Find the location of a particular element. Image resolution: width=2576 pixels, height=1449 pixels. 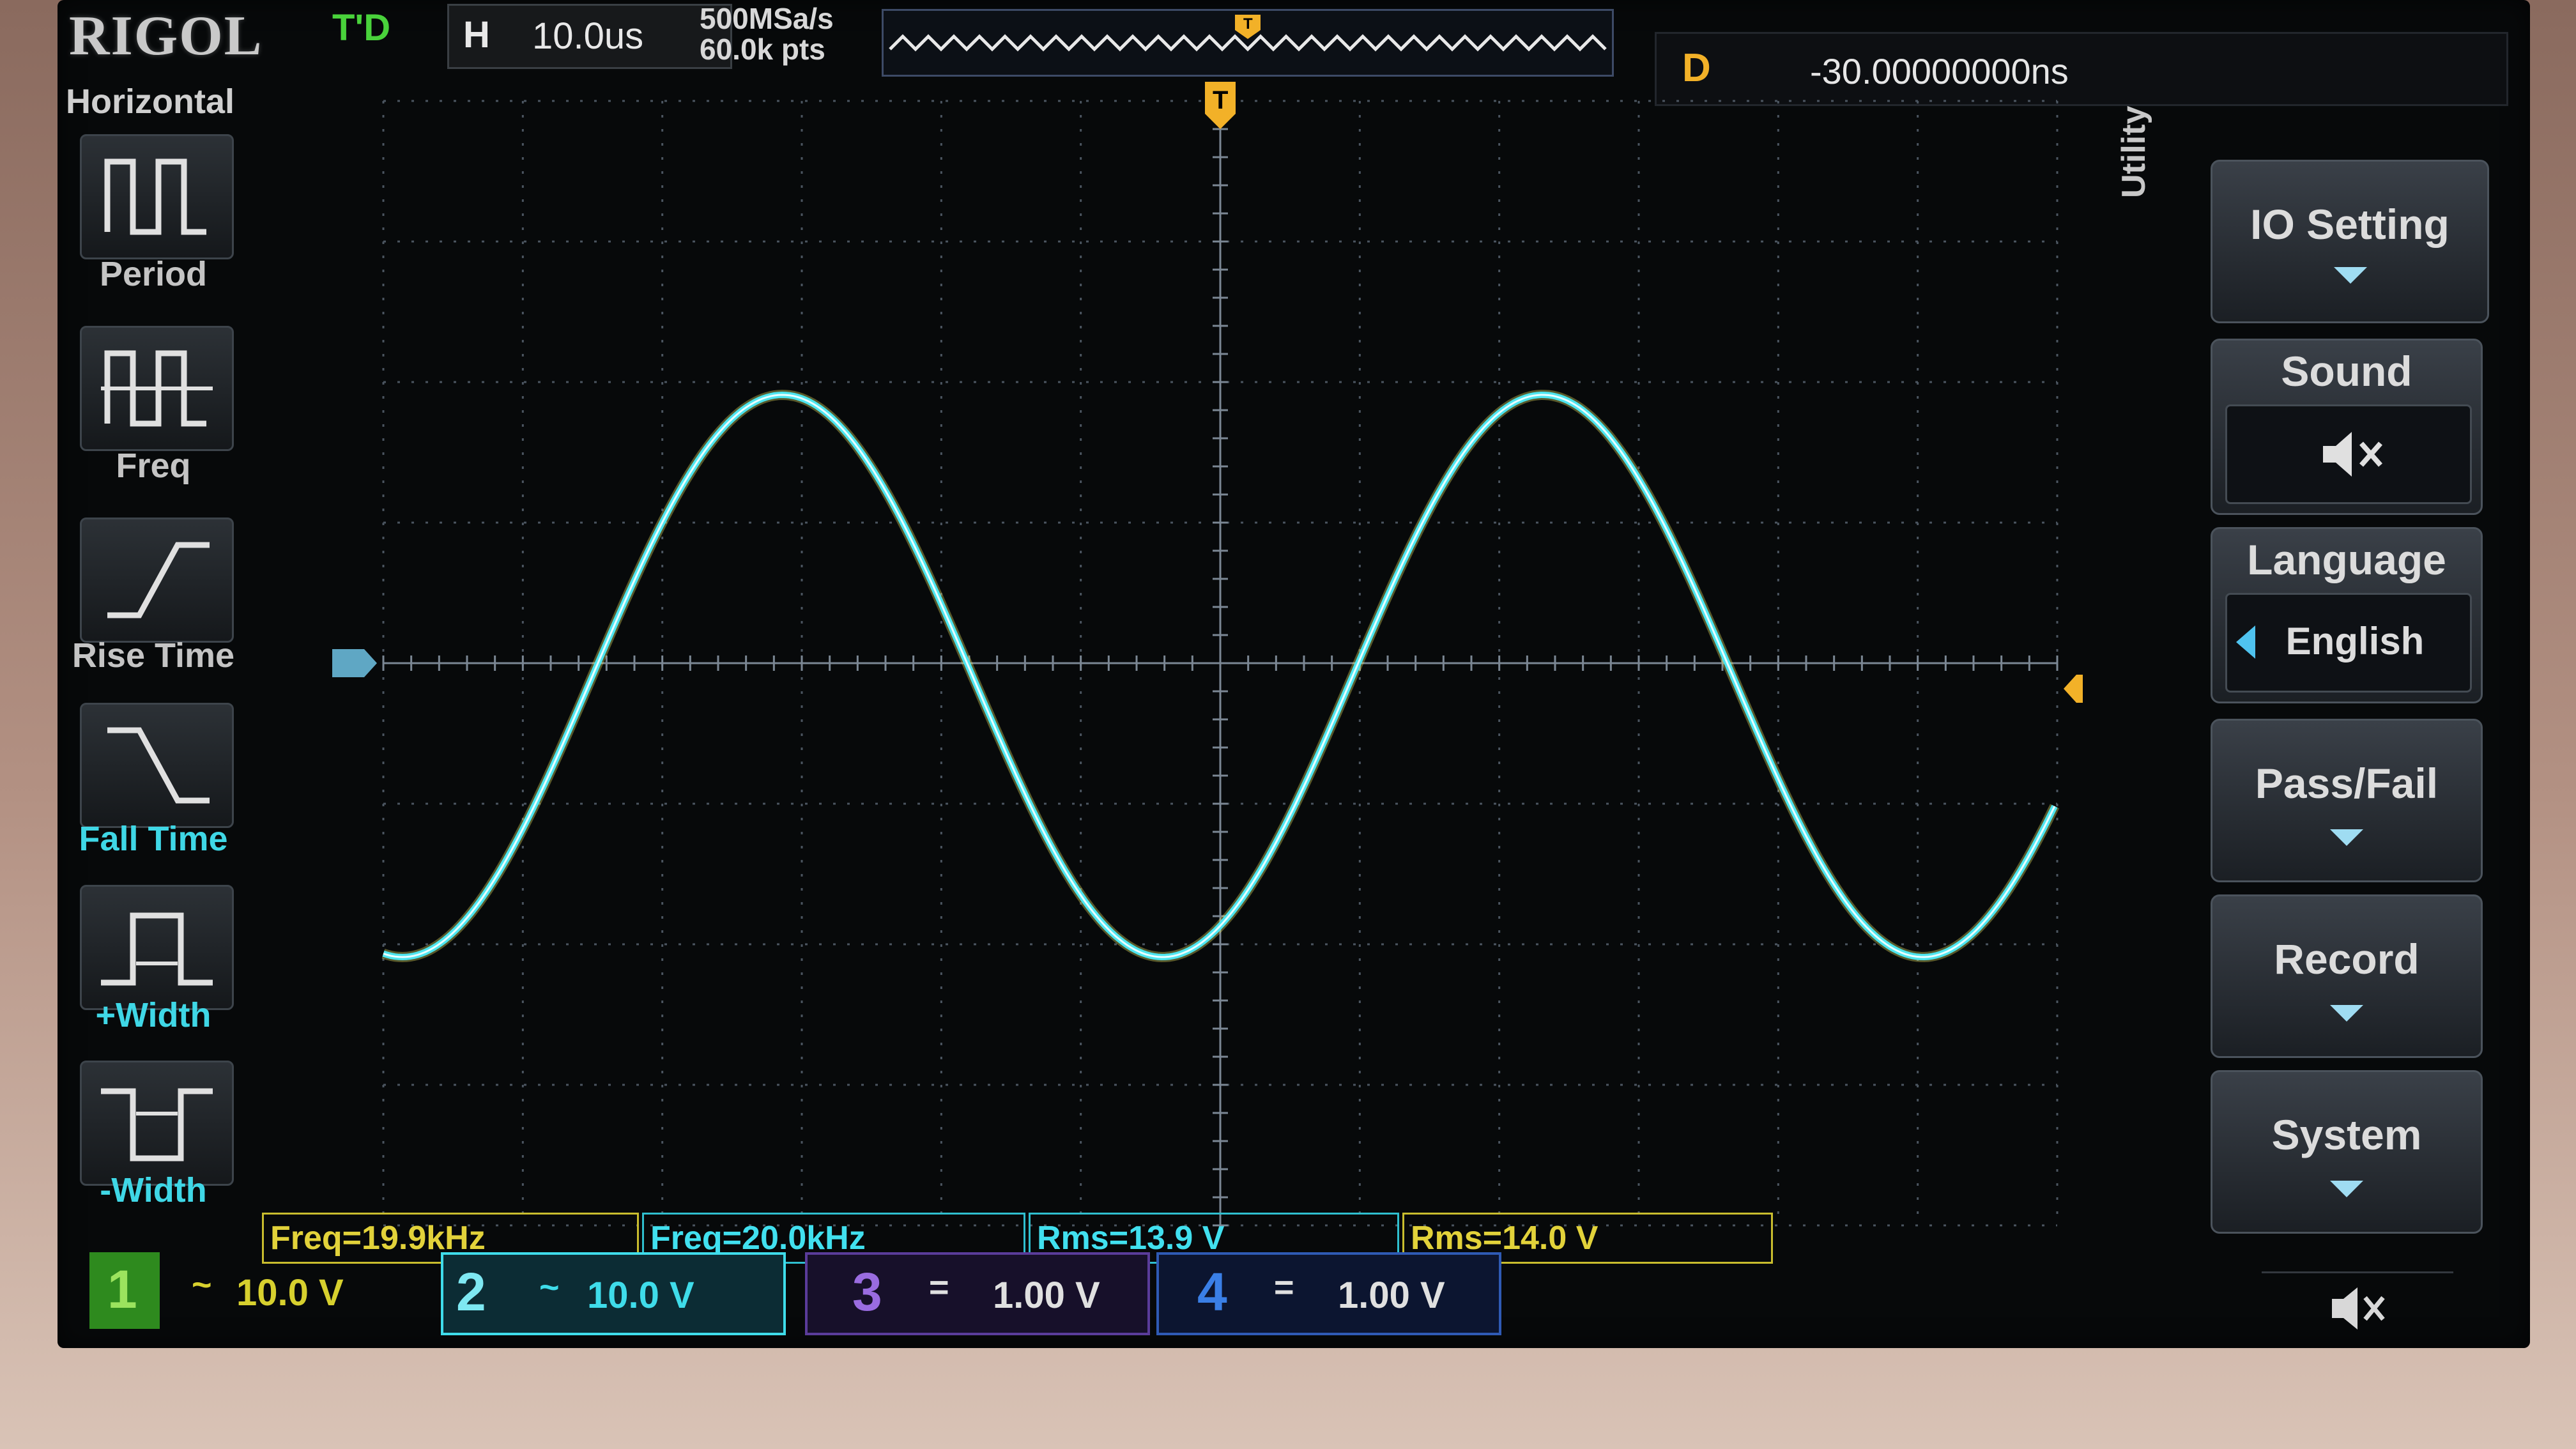

timebase-box: H 10.0us is located at coordinates (589, 36).